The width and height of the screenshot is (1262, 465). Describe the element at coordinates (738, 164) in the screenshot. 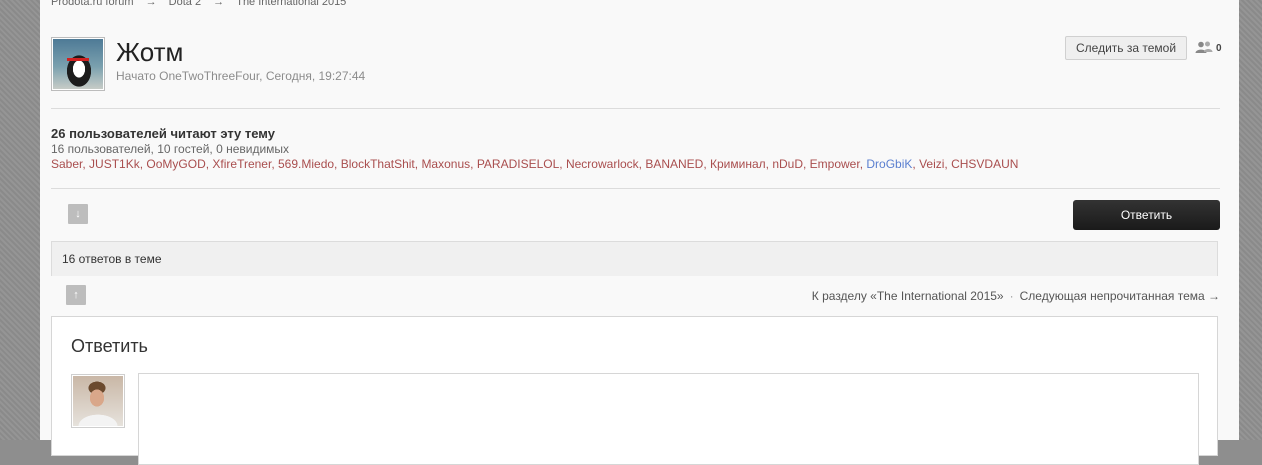

I see `reader-user-link: Криминал` at that location.